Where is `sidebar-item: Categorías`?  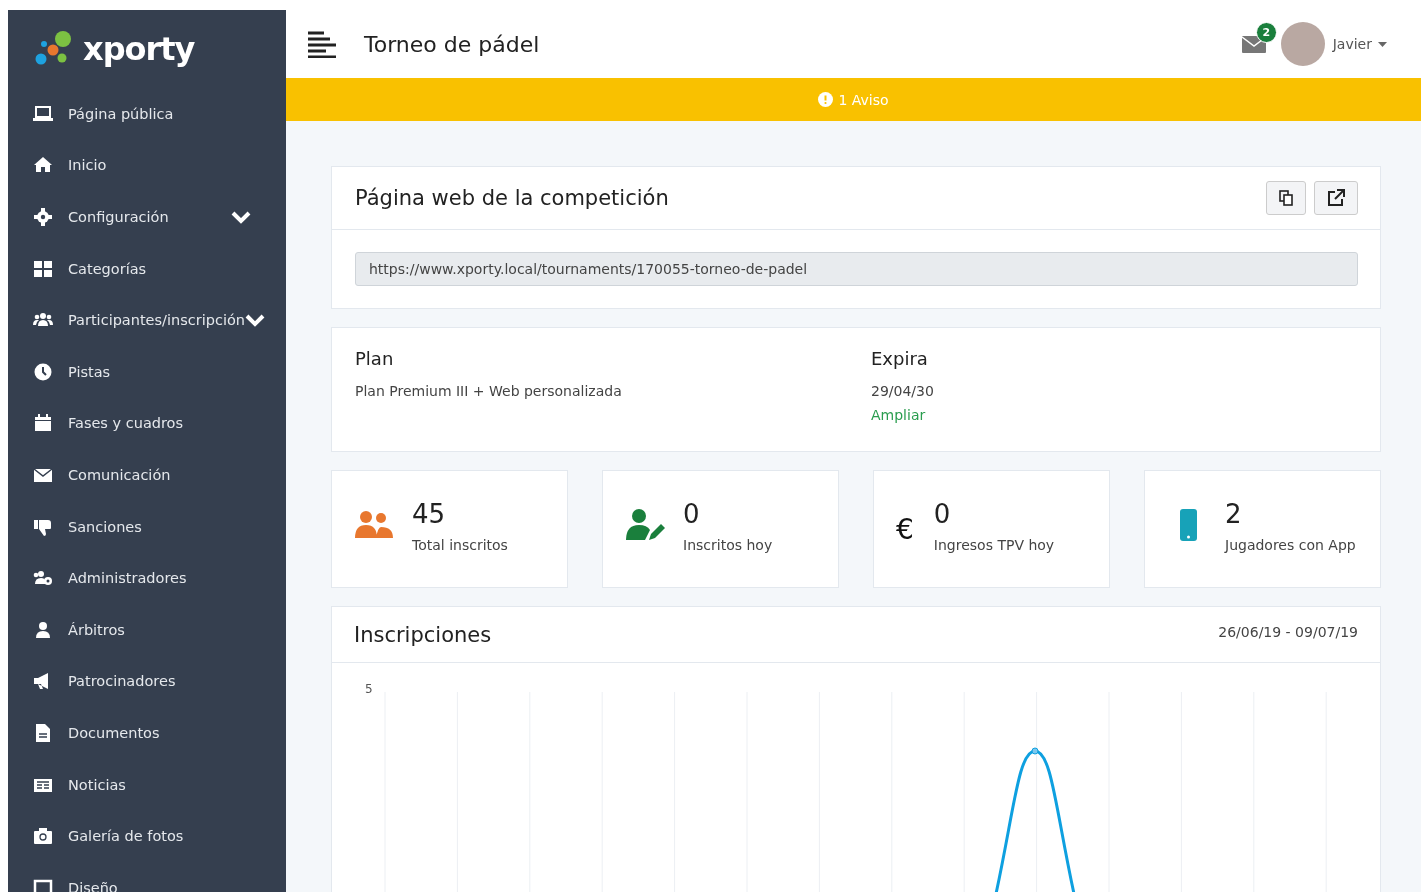
sidebar-item: Categorías is located at coordinates (147, 268).